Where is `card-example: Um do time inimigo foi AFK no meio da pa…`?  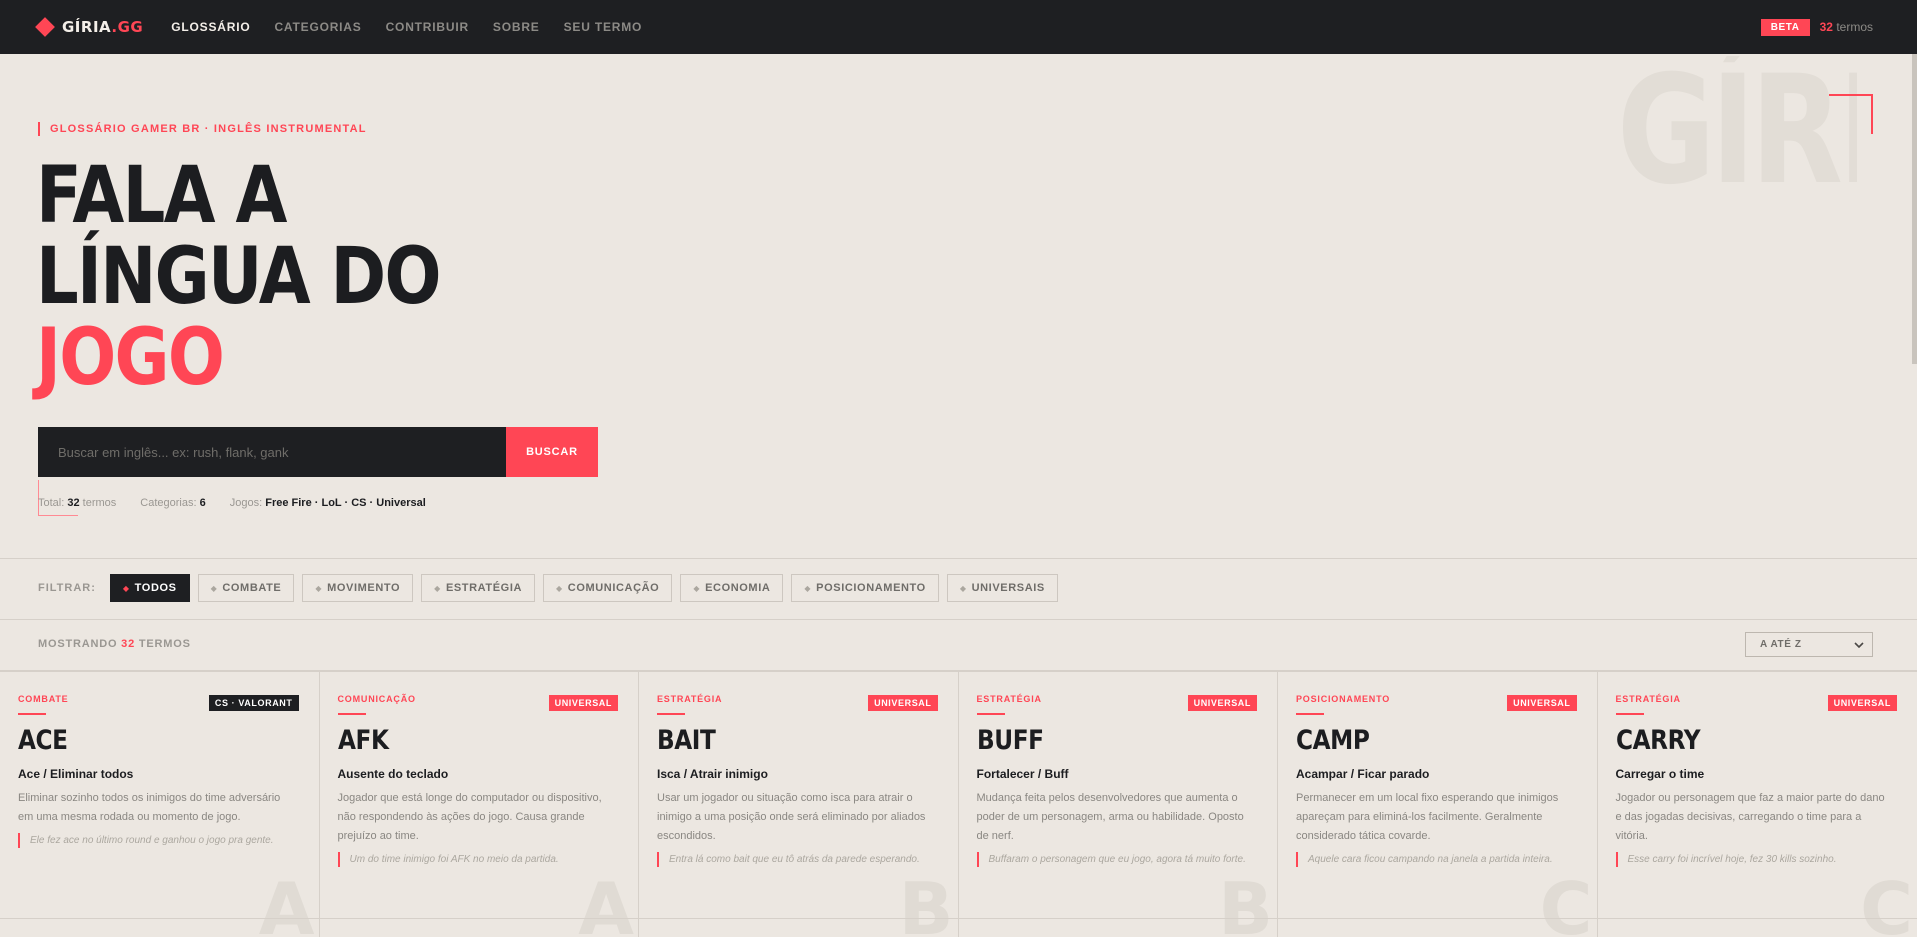
card-example: Um do time inimigo foi AFK no meio da pa… is located at coordinates (479, 859).